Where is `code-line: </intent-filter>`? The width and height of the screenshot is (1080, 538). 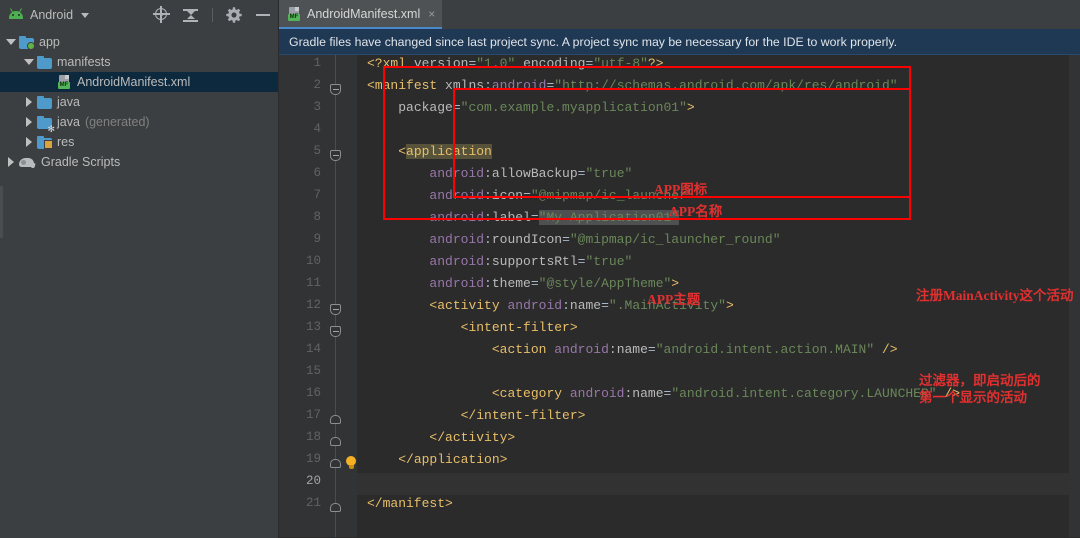 code-line: </intent-filter> is located at coordinates (476, 415).